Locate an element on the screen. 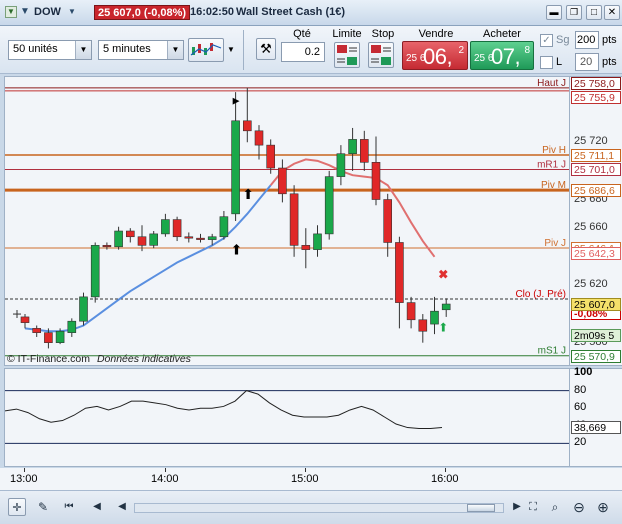  qty-input: 0.2 is located at coordinates (303, 52).